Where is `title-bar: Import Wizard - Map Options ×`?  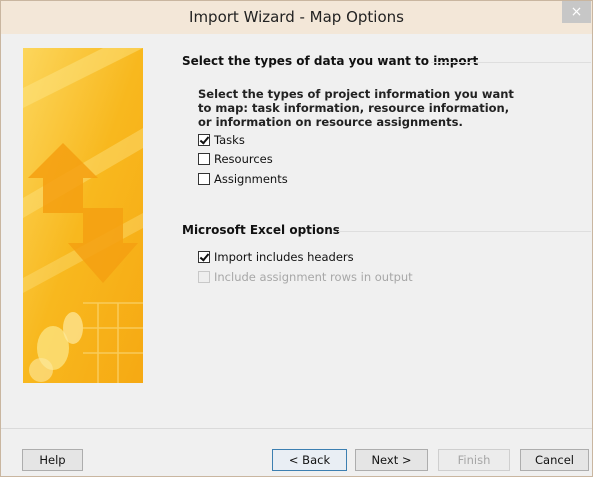 title-bar: Import Wizard - Map Options × is located at coordinates (296, 17).